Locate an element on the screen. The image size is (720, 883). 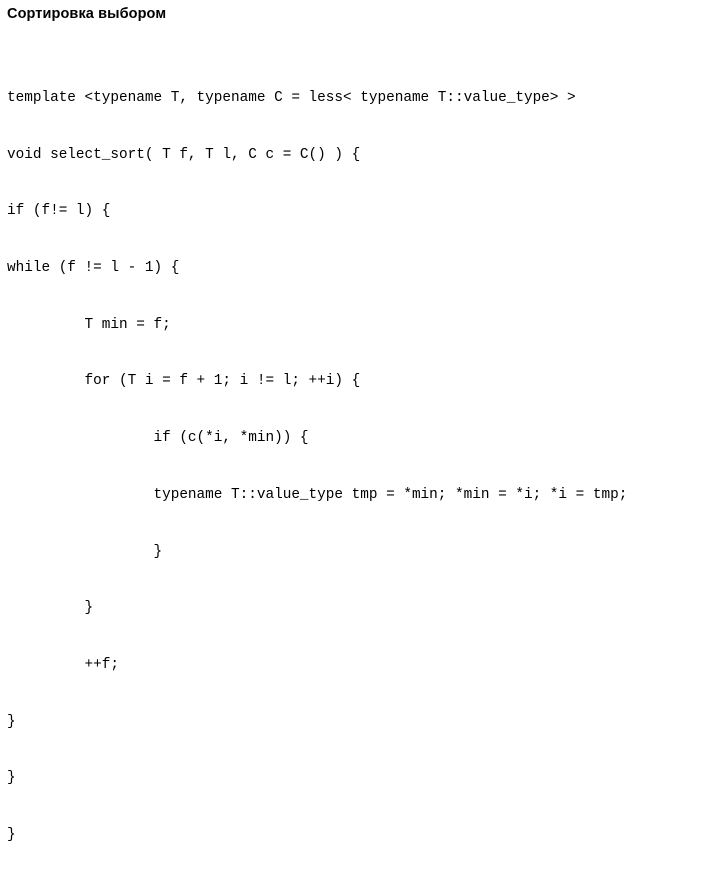
code-line: ++f; is located at coordinates (63, 665).